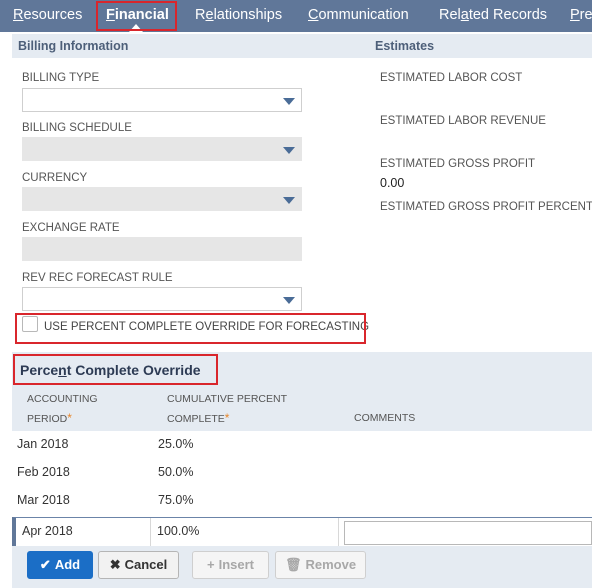 This screenshot has width=592, height=588. I want to click on column-header-cumulative-percent: CUMULATIVE PERCENT COMPLETE*, so click(227, 409).